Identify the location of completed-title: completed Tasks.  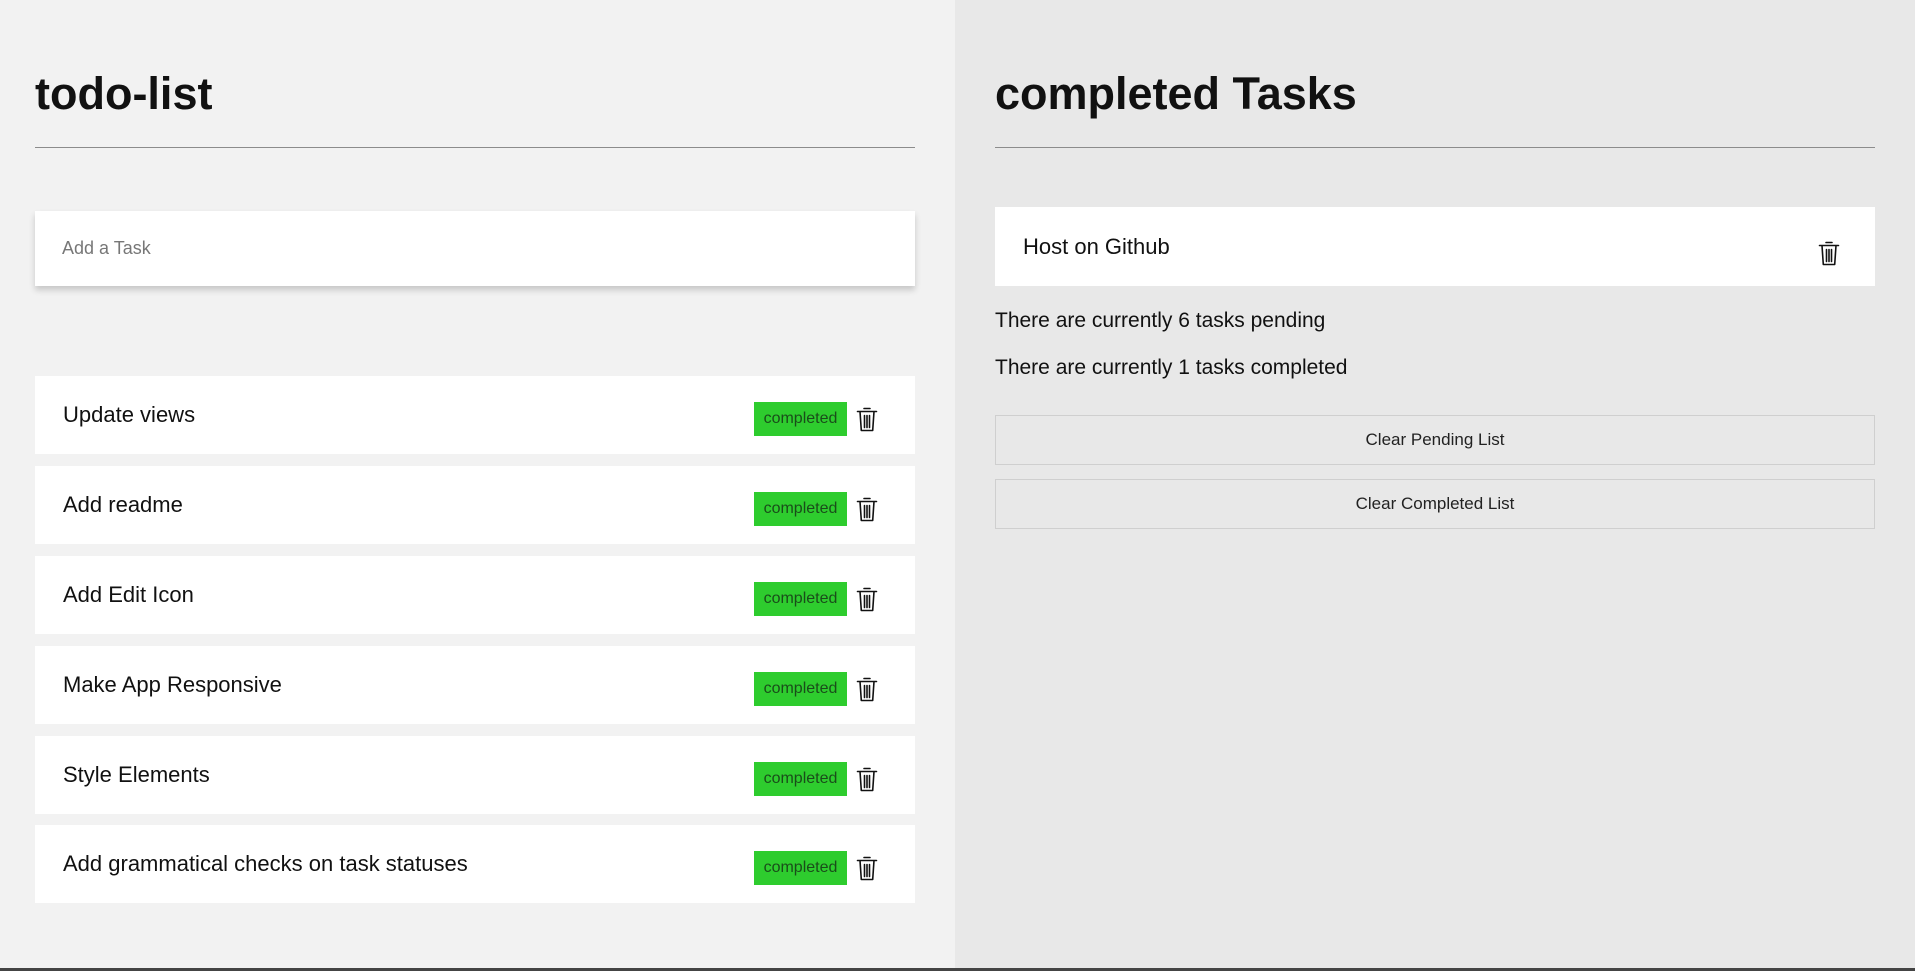
(1176, 93).